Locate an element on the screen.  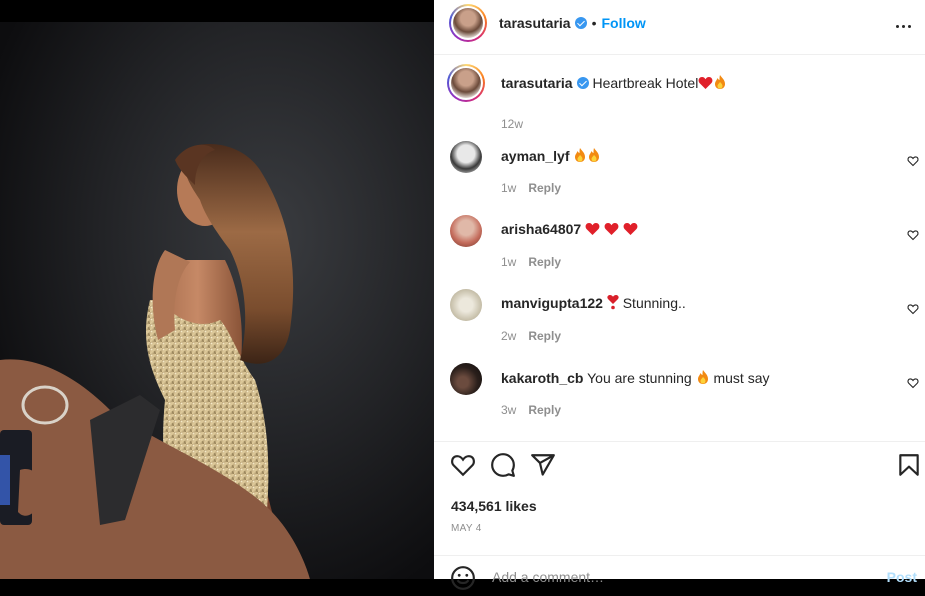
comment-username: arisha64807 is located at coordinates (541, 229).